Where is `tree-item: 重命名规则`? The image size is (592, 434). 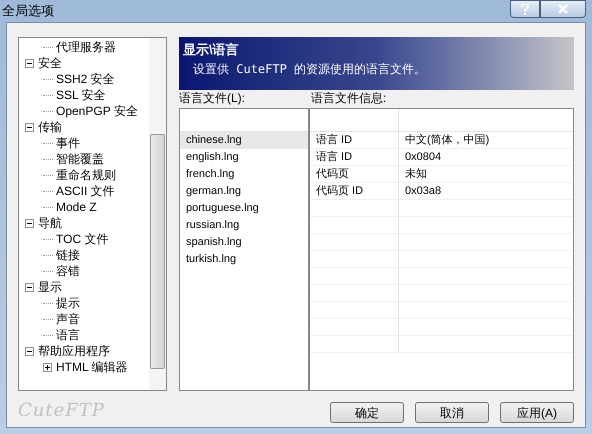 tree-item: 重命名规则 is located at coordinates (86, 175).